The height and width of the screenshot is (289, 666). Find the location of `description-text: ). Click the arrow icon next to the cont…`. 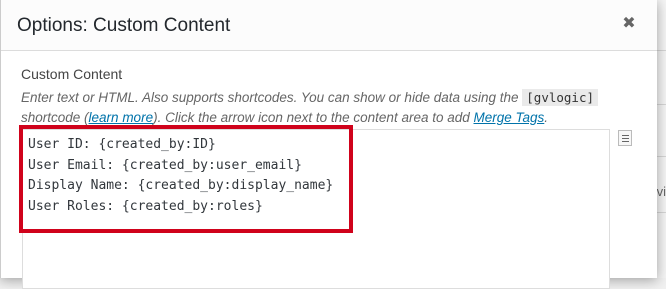

description-text: ). Click the arrow icon next to the cont… is located at coordinates (313, 117).